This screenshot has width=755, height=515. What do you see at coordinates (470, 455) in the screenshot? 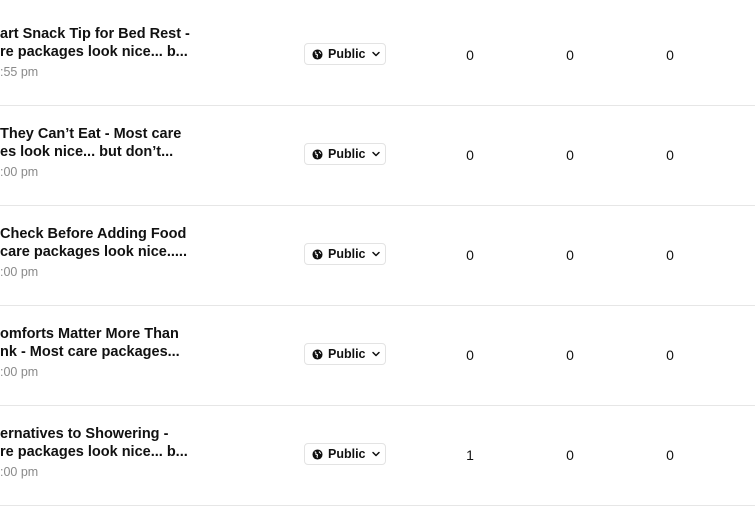
I see `post-stat-1: 1` at bounding box center [470, 455].